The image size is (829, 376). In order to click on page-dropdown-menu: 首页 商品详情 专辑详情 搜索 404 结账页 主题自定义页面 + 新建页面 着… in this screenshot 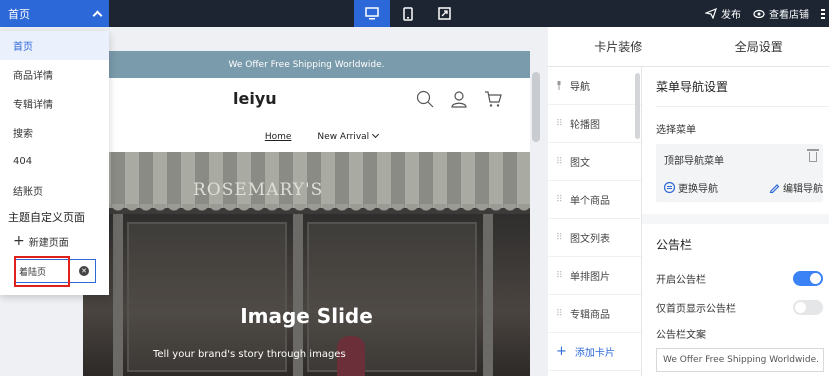, I will do `click(54, 163)`.